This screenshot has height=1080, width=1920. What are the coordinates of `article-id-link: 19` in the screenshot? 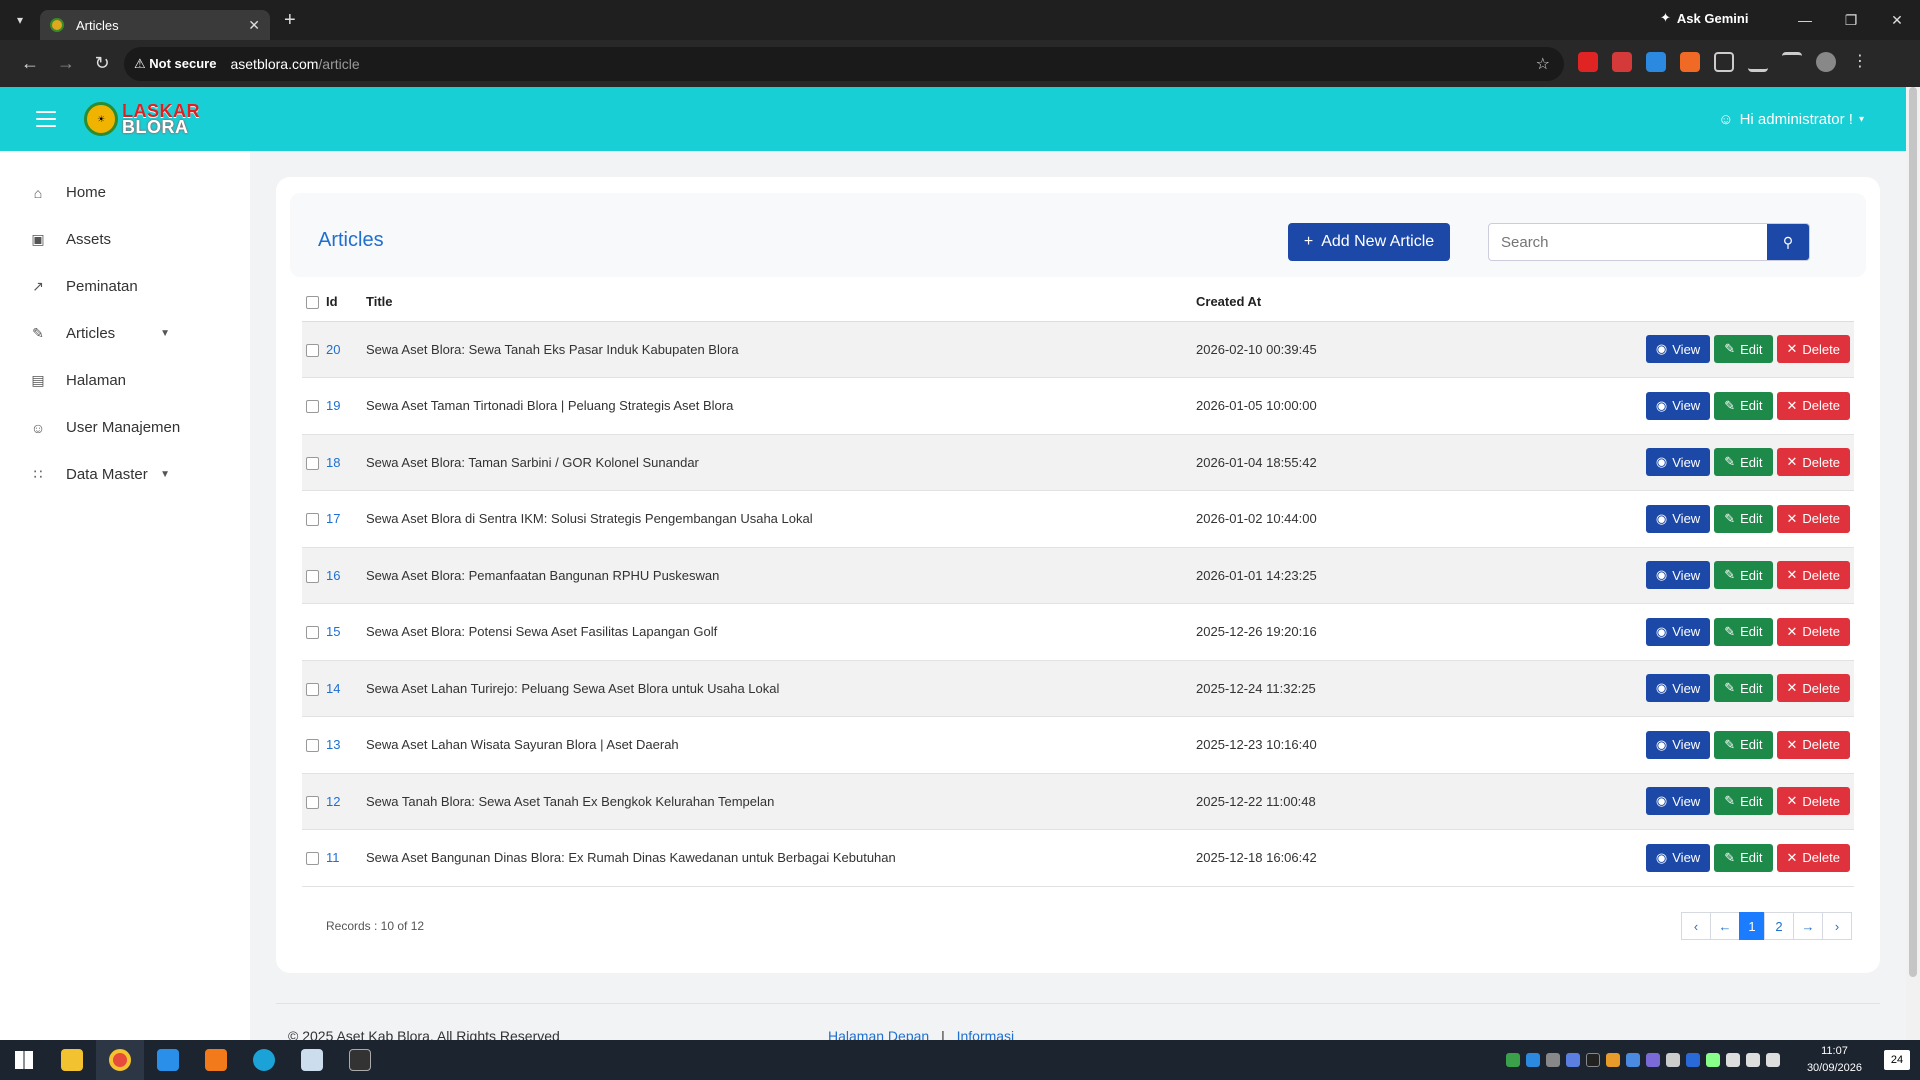 It's located at (346, 406).